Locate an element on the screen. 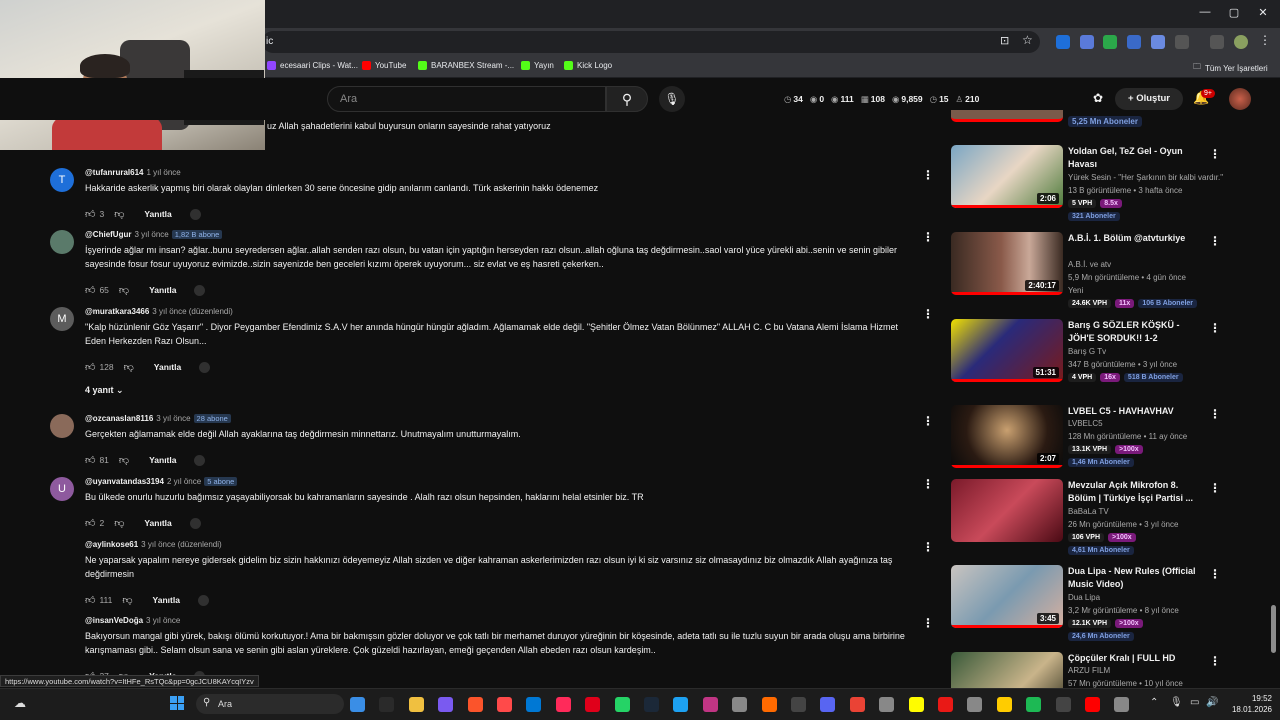  volume-icon: 🔊 is located at coordinates (1212, 702).